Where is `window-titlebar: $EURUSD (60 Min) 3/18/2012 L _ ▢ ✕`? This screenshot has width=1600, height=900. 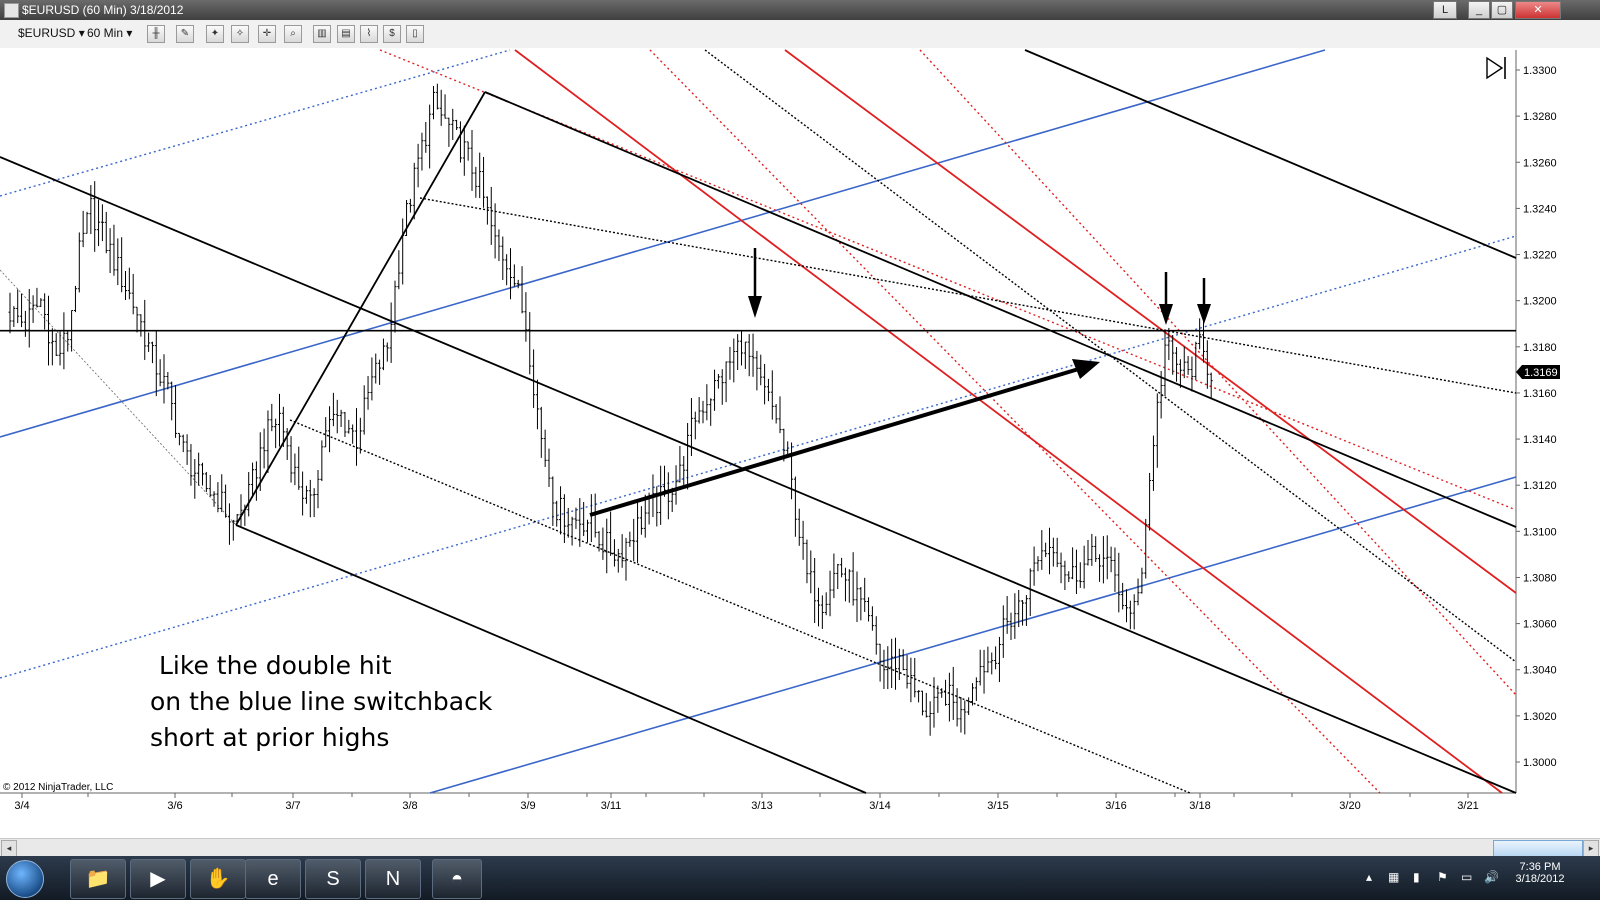
window-titlebar: $EURUSD (60 Min) 3/18/2012 L _ ▢ ✕ is located at coordinates (800, 10).